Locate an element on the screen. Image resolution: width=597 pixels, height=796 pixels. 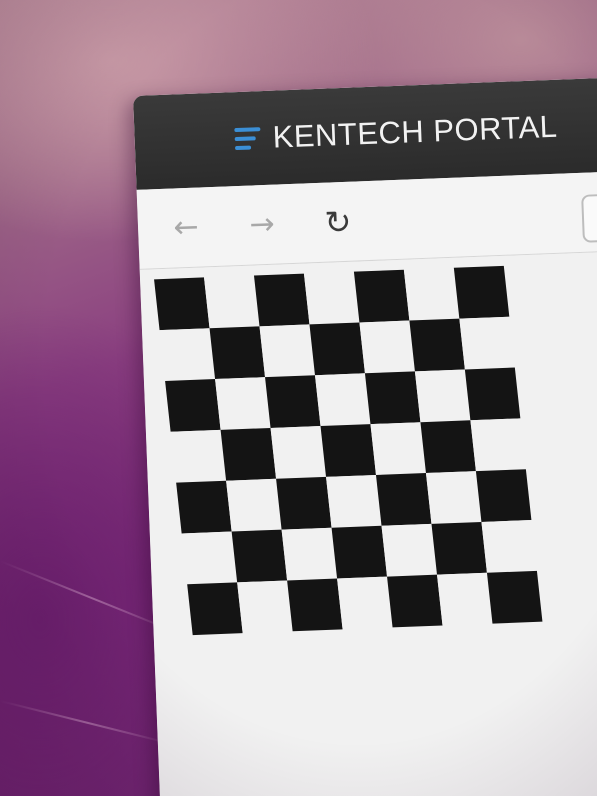
back-arrow-icon: ← is located at coordinates (185, 227).